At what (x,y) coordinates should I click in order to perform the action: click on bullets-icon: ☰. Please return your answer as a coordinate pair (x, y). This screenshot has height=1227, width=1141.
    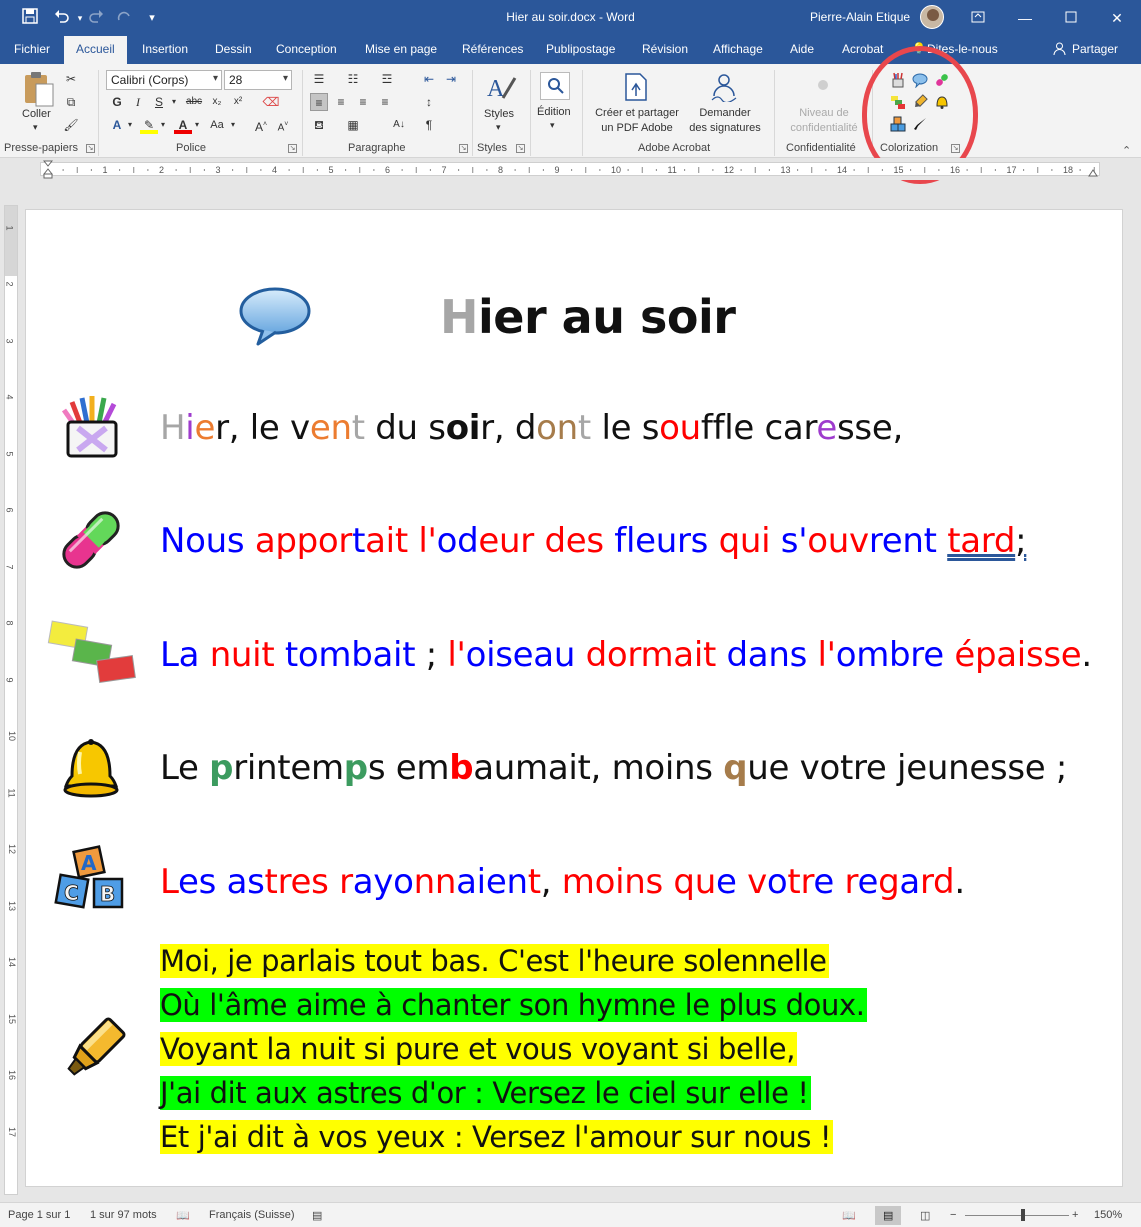
    Looking at the image, I should click on (319, 79).